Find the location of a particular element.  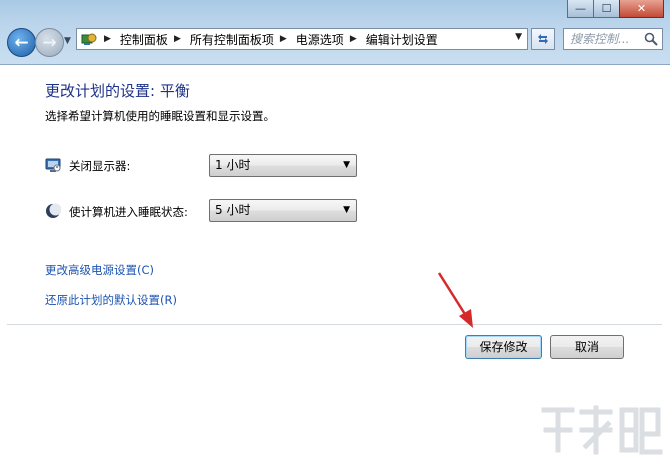

recent-pages-dropdown: ▼ is located at coordinates (67, 41).